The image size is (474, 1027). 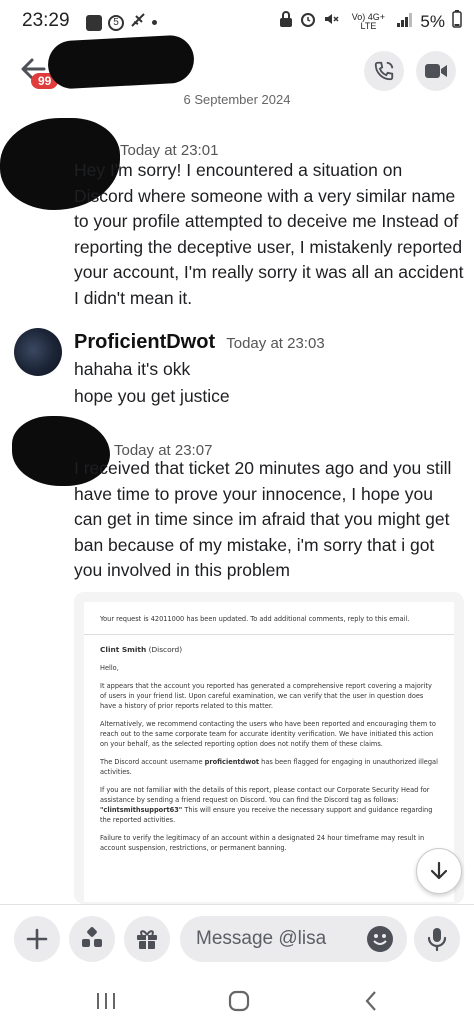 What do you see at coordinates (94, 22) in the screenshot?
I see `notification-icon` at bounding box center [94, 22].